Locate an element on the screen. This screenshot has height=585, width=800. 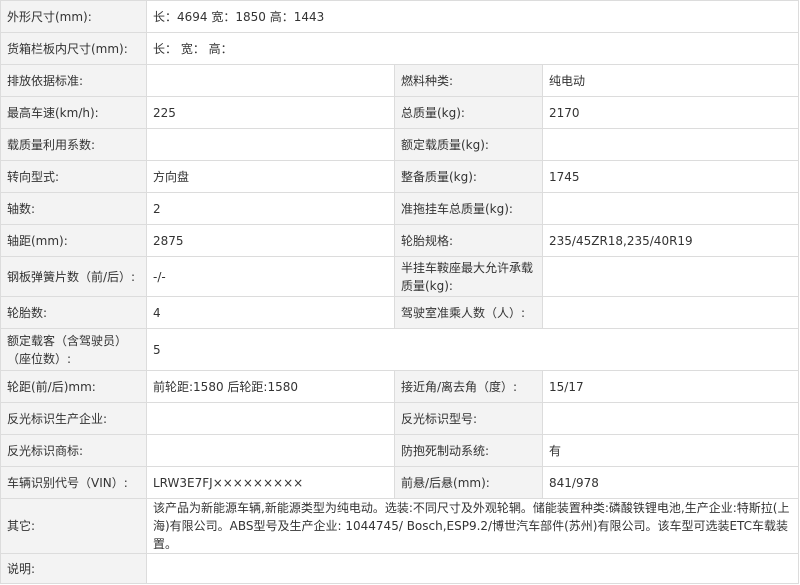
table-row: 排放依据标准: 燃料种类: 纯电动 is located at coordinates (399, 80).